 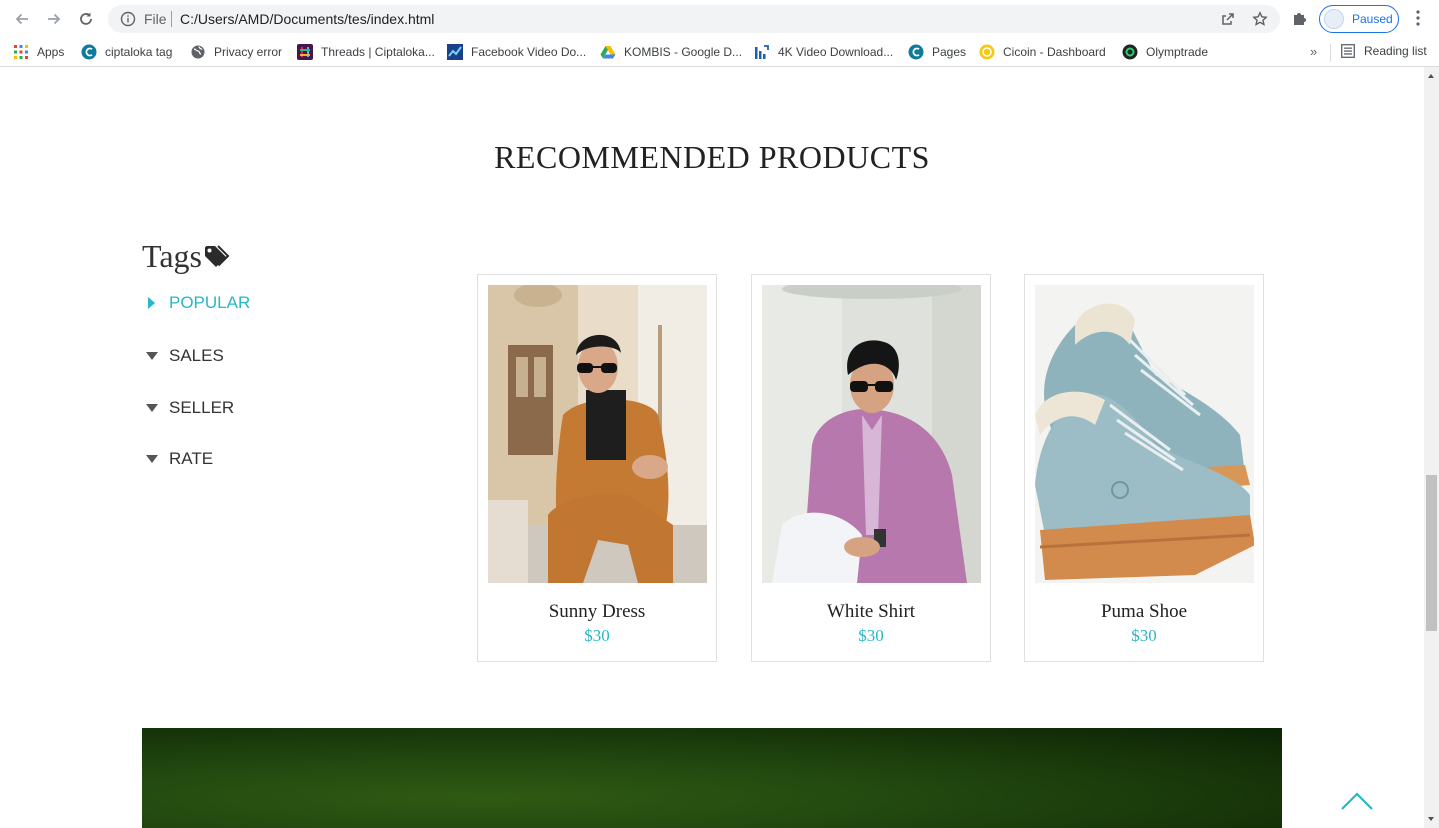 What do you see at coordinates (152, 303) in the screenshot?
I see `caret-right-icon` at bounding box center [152, 303].